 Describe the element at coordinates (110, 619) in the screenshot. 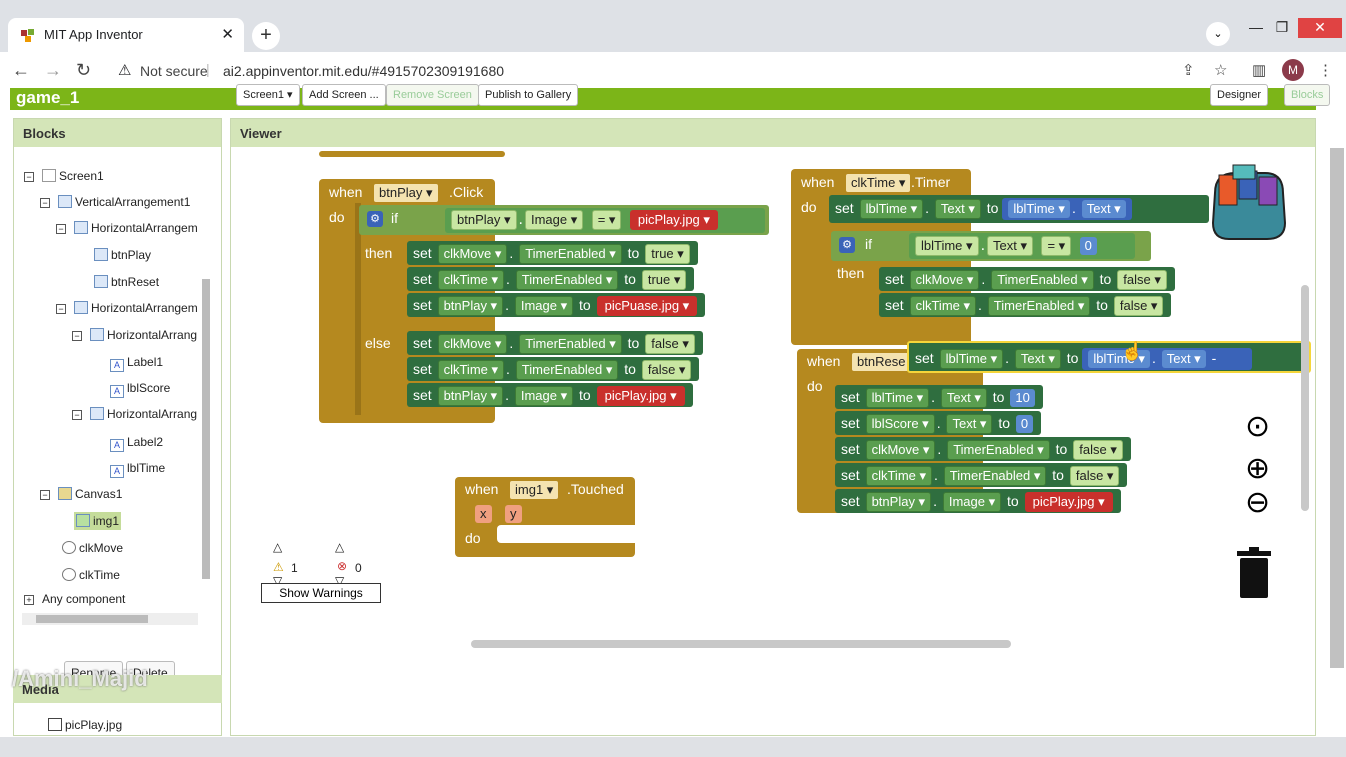

I see `tree-hscroll` at that location.